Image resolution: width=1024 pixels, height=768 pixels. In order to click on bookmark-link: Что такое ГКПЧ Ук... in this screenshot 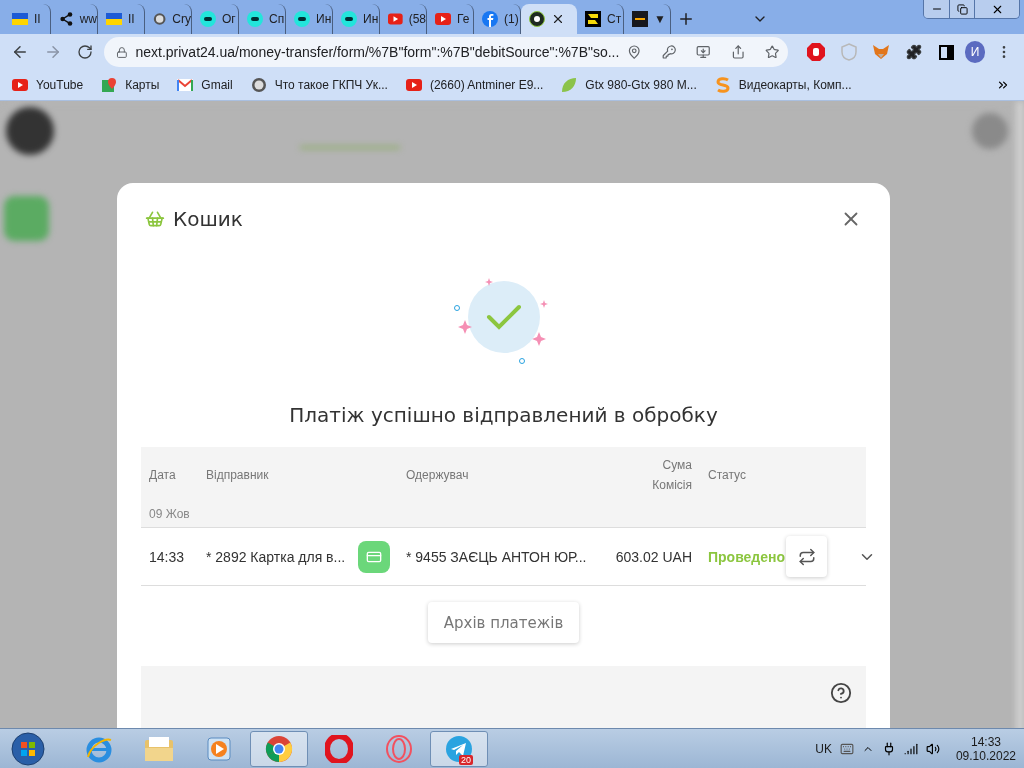, I will do `click(319, 85)`.